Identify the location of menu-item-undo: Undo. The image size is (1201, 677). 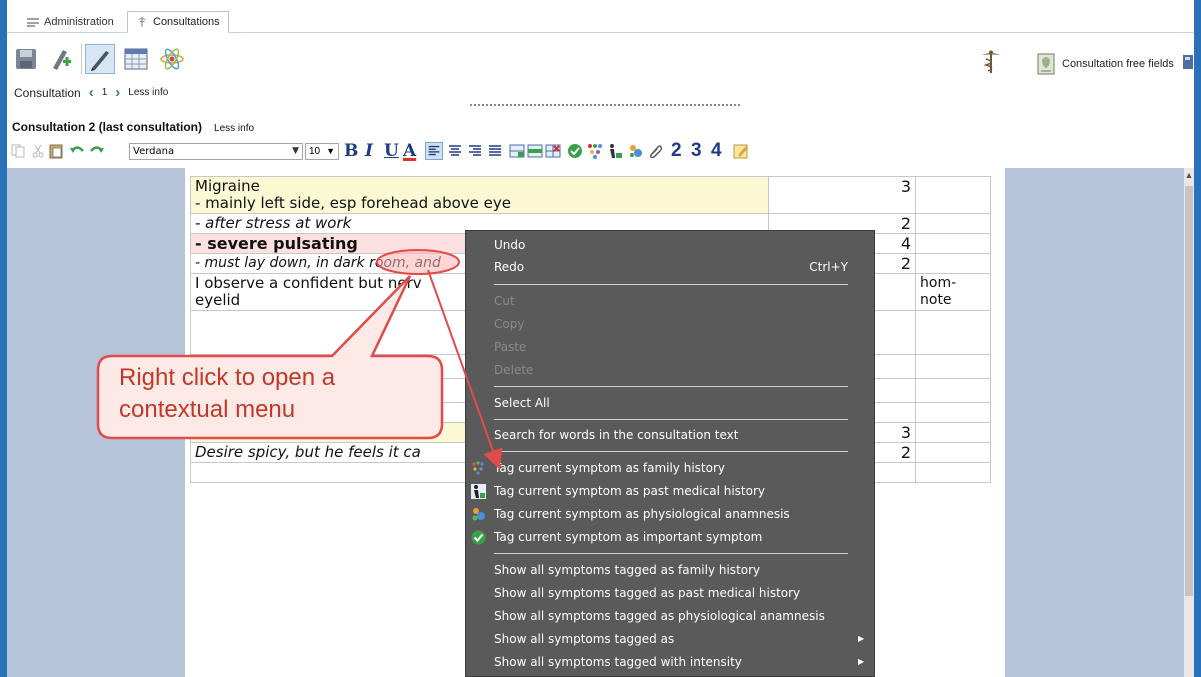
(509, 245).